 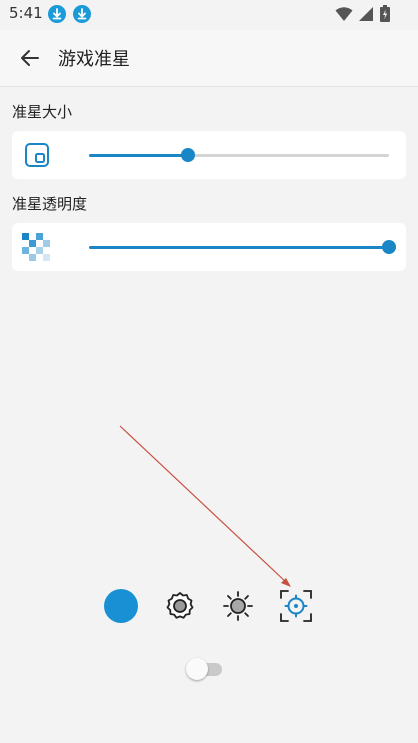 What do you see at coordinates (209, 58) in the screenshot?
I see `app-bar: 游戏准星` at bounding box center [209, 58].